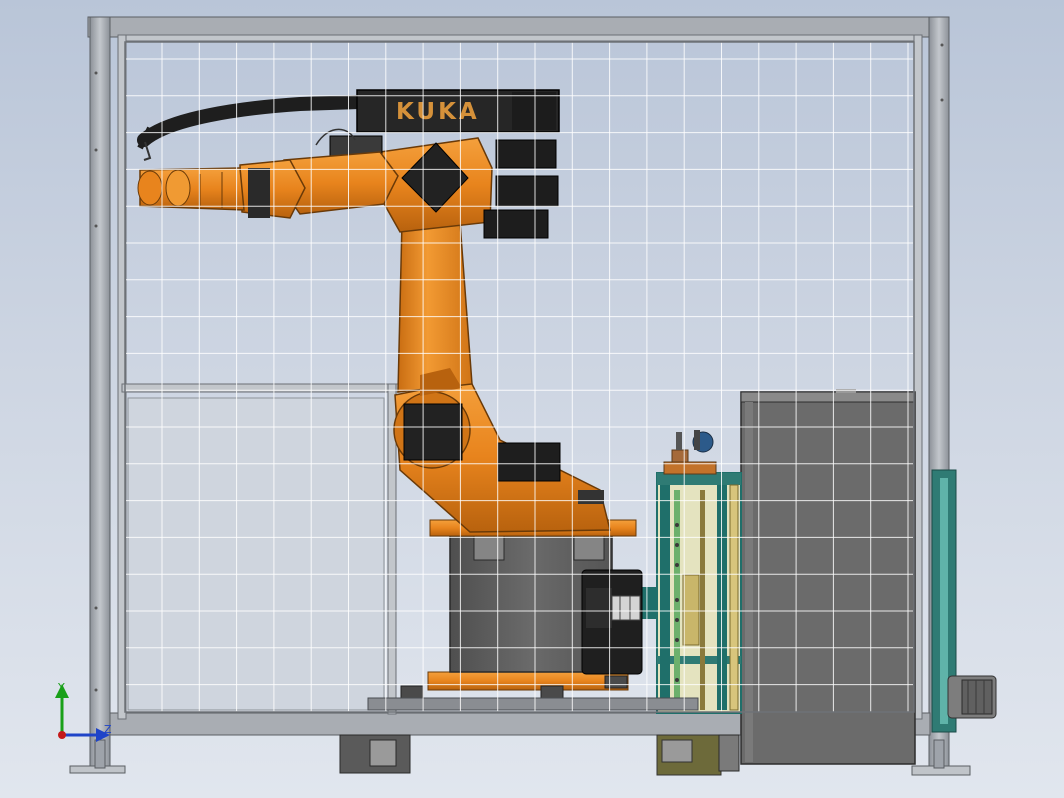 This screenshot has height=798, width=1064. Describe the element at coordinates (61, 687) in the screenshot. I see `y-axis-label: Y` at that location.